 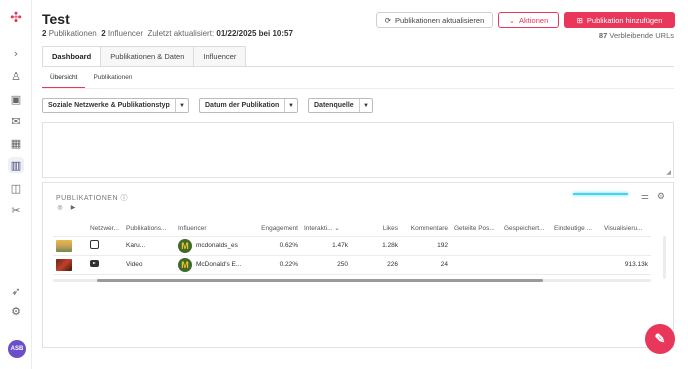 I want to click on sub-tabs: Übersicht Publikationen, so click(x=91, y=80).